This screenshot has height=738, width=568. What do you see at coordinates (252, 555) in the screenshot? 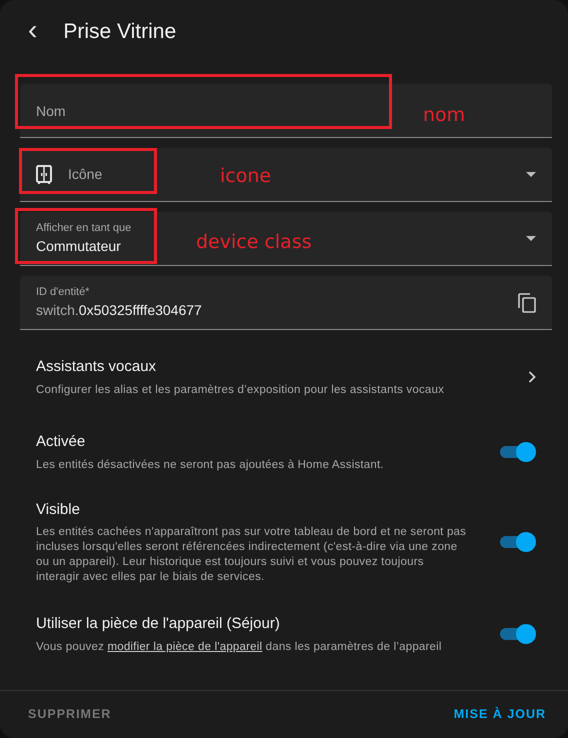
I see `setting-description: Les entités cachées n'apparaîtront pas sur votre tableau de bord et ne seront pas incluses lorsqu'elles seront référencées indirectement (c'est-à-dire via une zone ou un appareil). Leur historique est toujours suivi et vous pouvez toujours interagir avec elles par le biais de services.` at bounding box center [252, 555].